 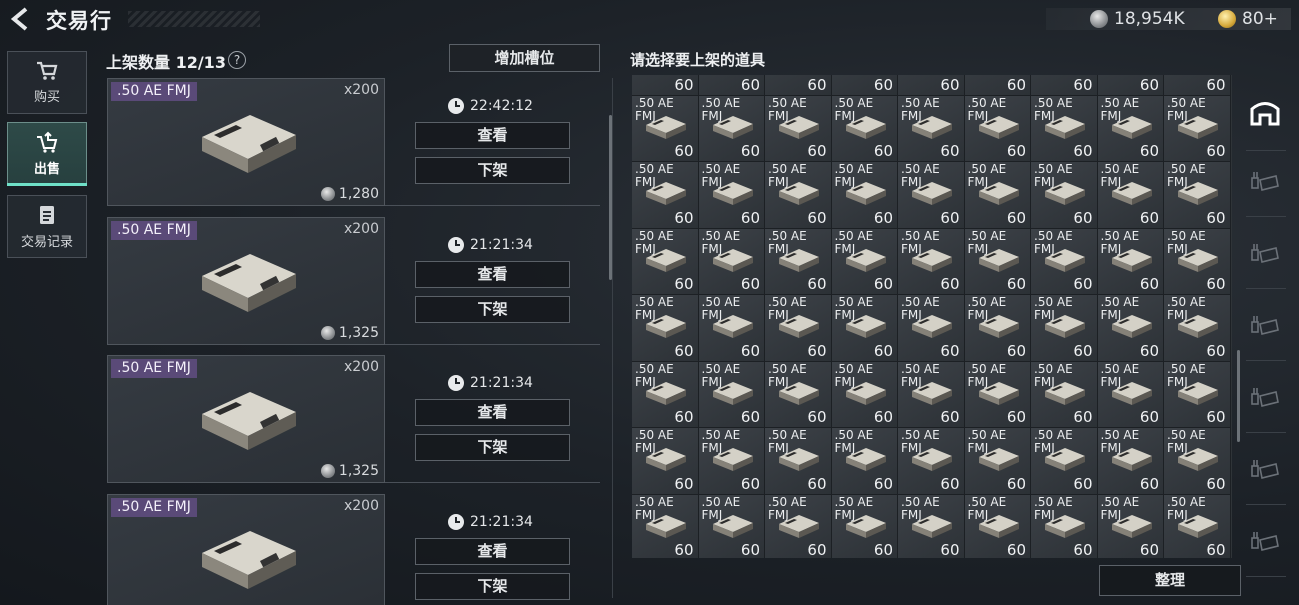 What do you see at coordinates (47, 226) in the screenshot?
I see `sidebar-item-records: 交易记录` at bounding box center [47, 226].